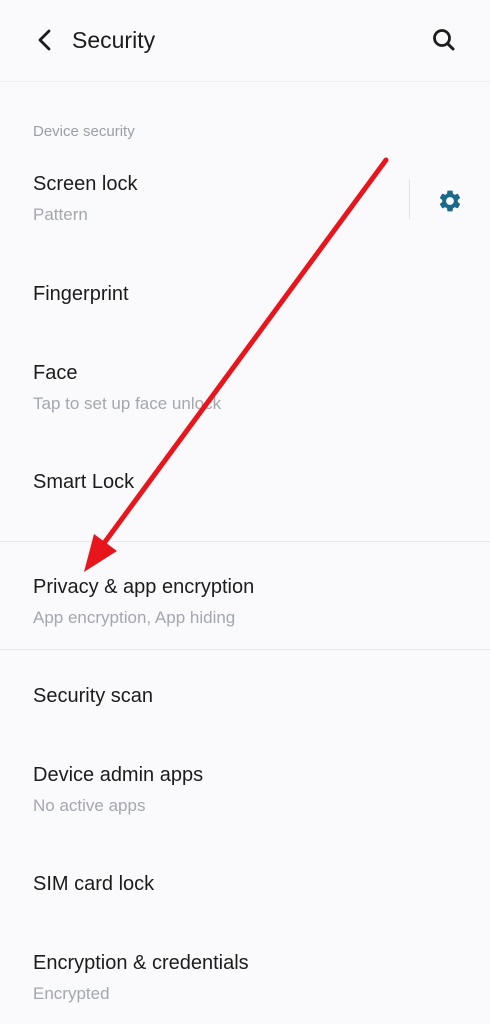 This screenshot has height=1024, width=490. I want to click on item-subtitle: No active apps, so click(89, 805).